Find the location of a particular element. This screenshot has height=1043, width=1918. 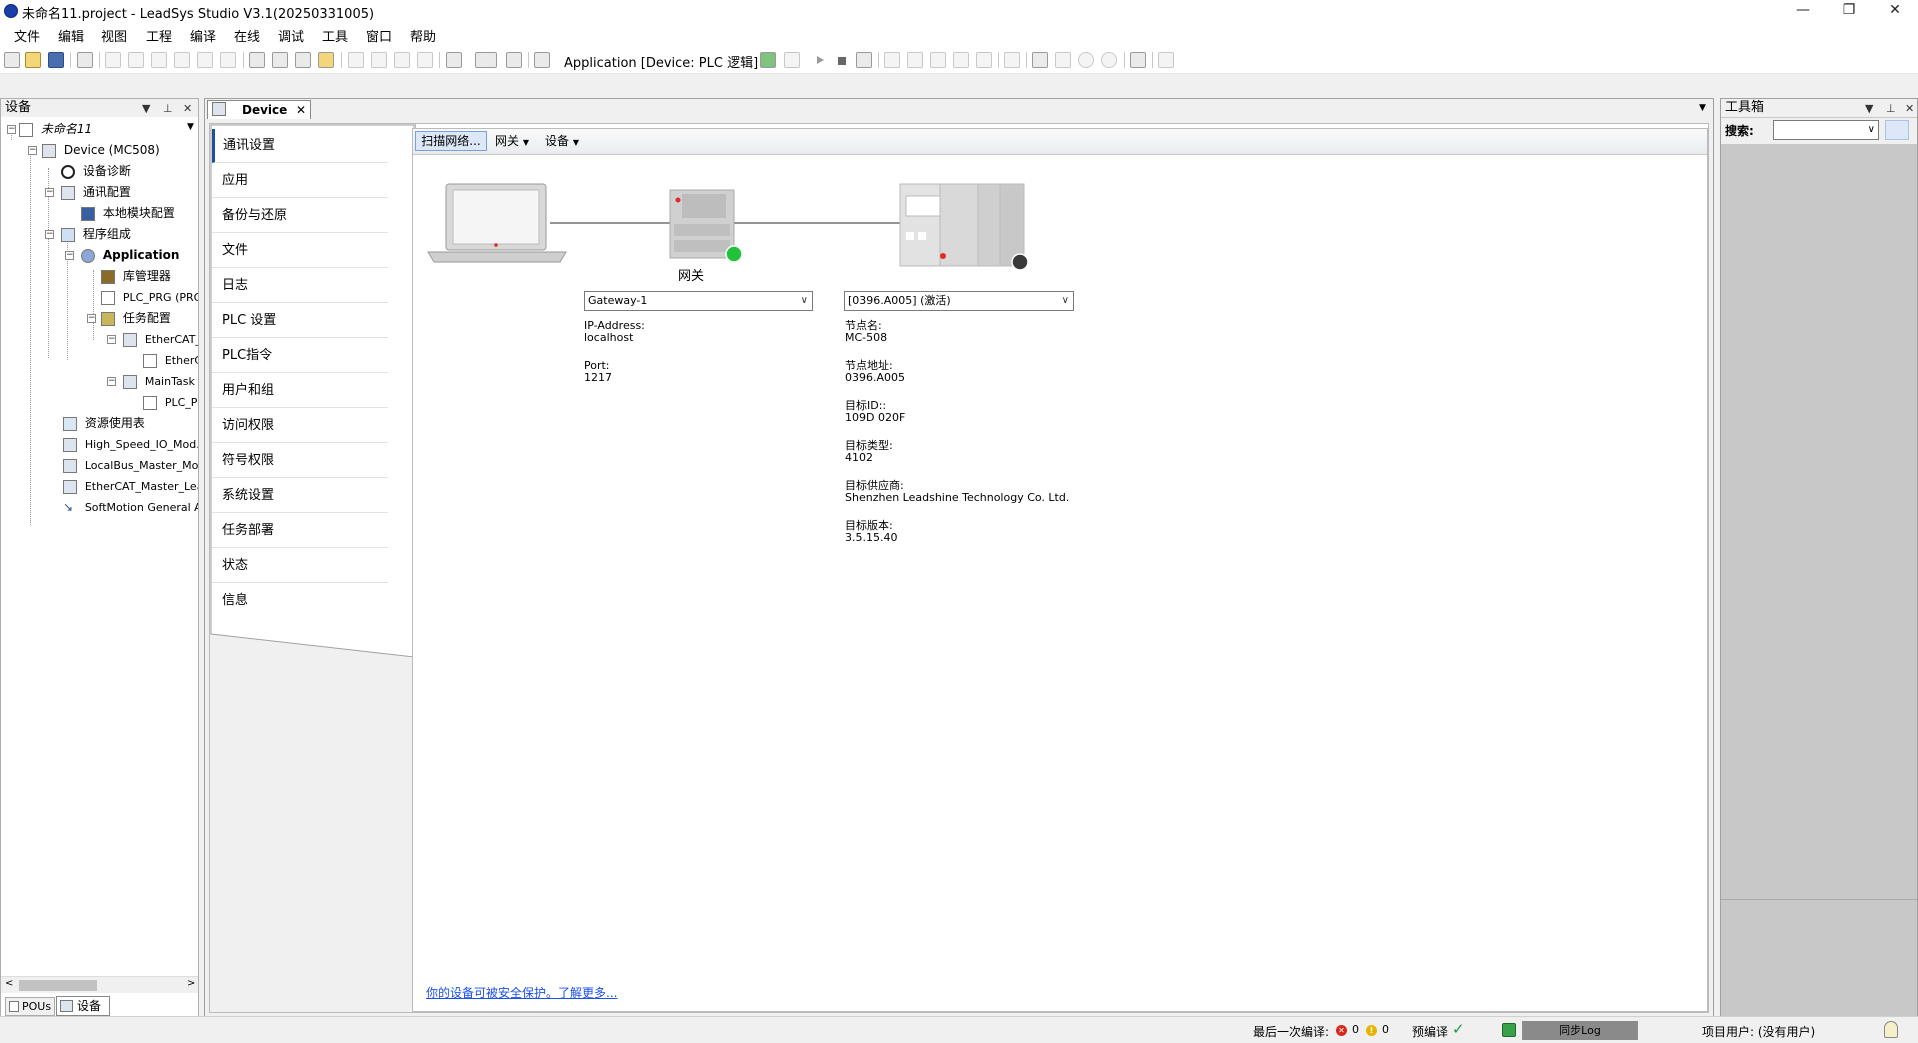

gateway-menu-button: 网关 ▼ is located at coordinates (512, 140).